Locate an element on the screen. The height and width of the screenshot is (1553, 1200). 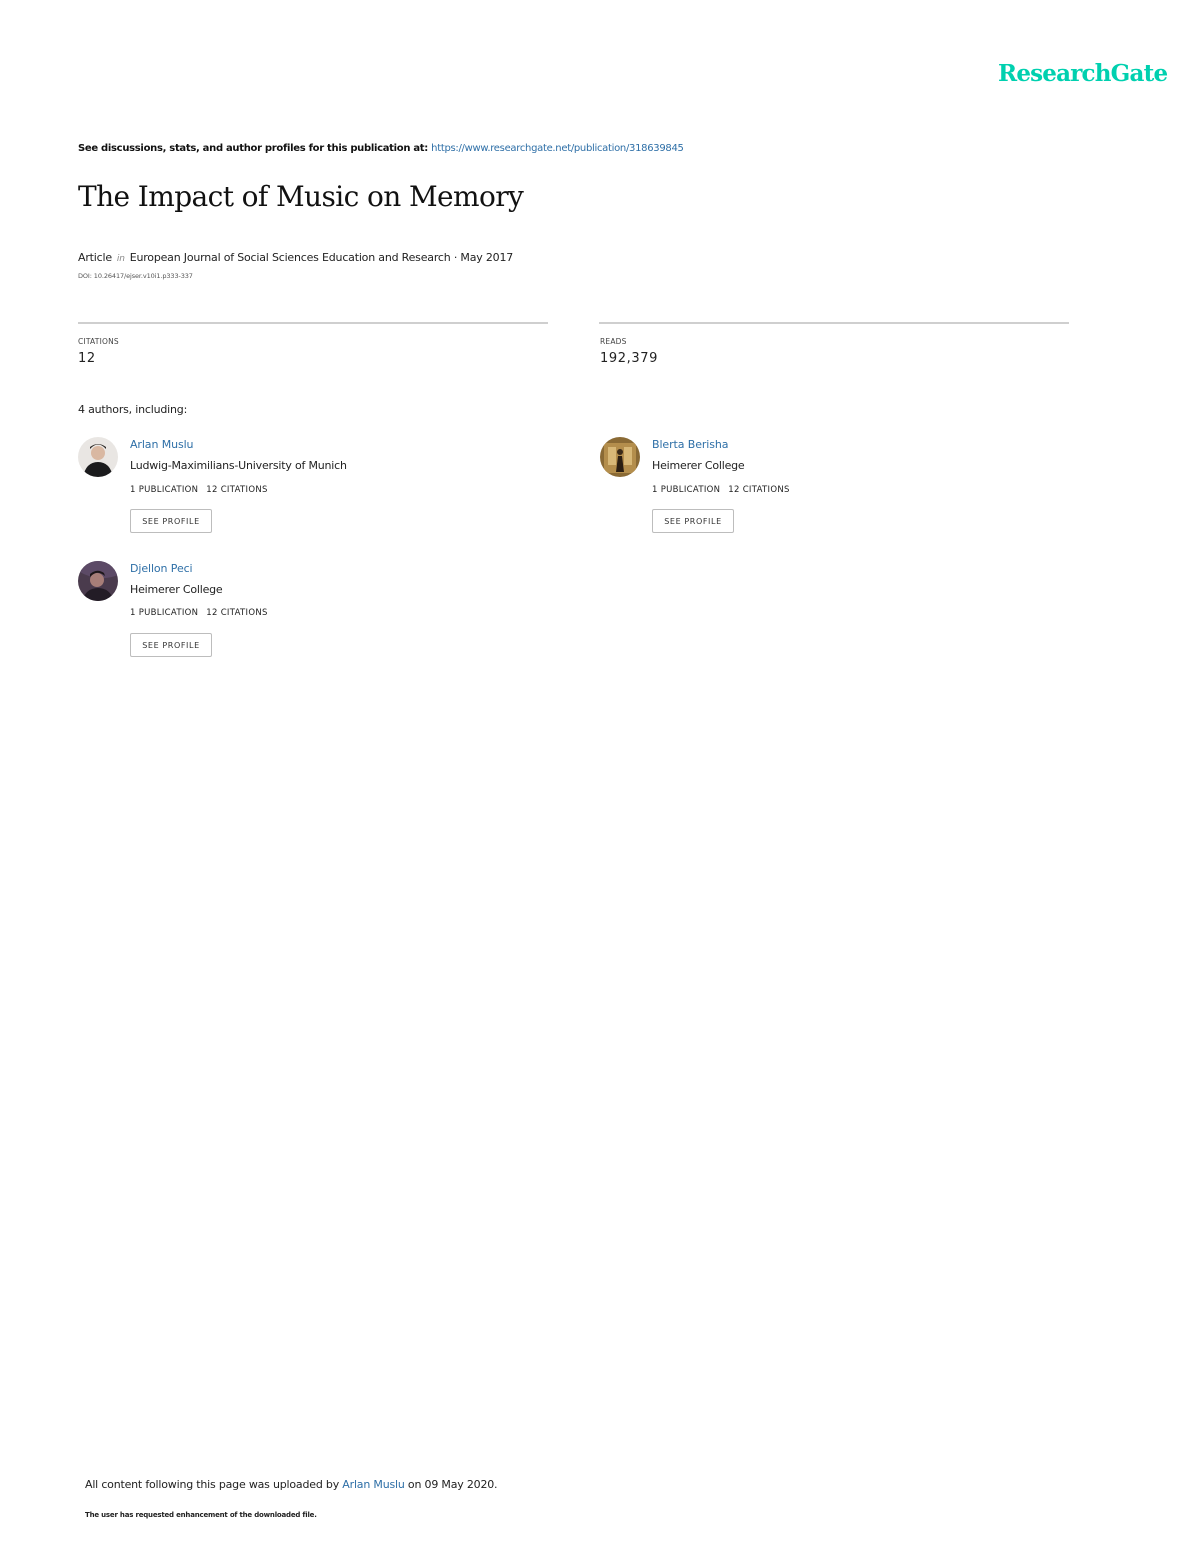
authors-heading: 4 authors, including: is located at coordinates (133, 409).